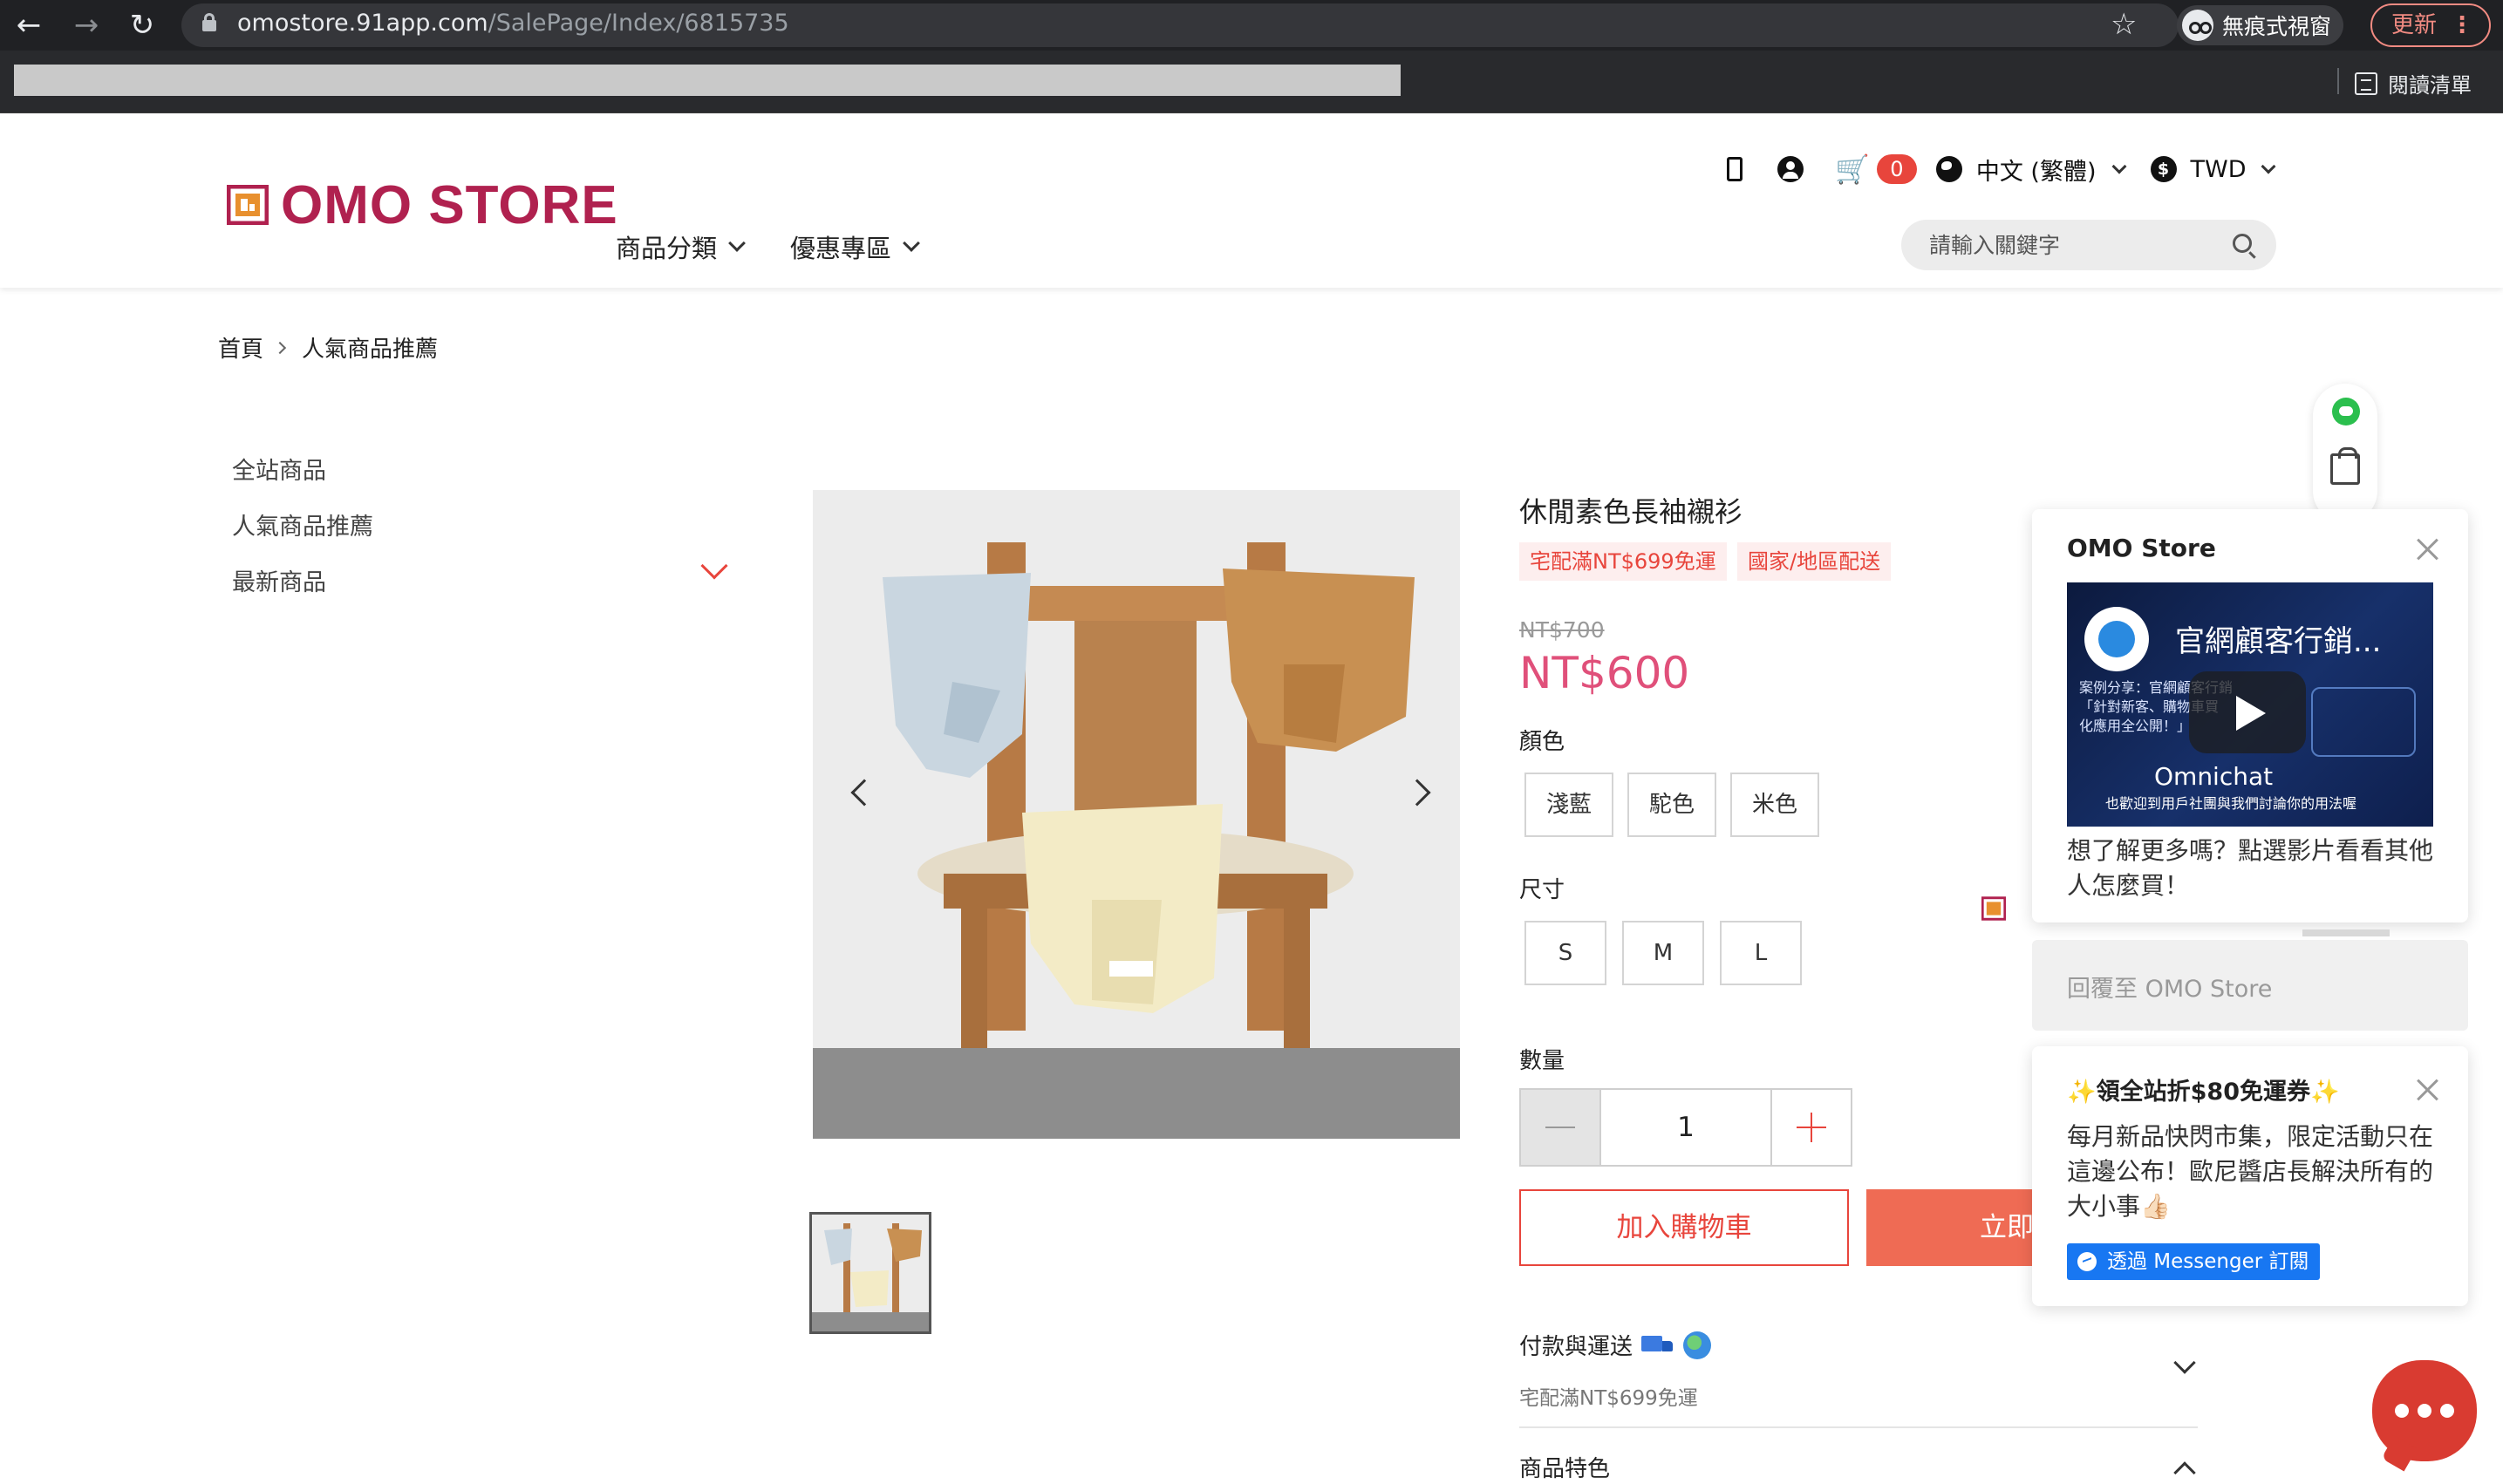  Describe the element at coordinates (2430, 85) in the screenshot. I see `reading-list-label: 閱讀清單` at that location.